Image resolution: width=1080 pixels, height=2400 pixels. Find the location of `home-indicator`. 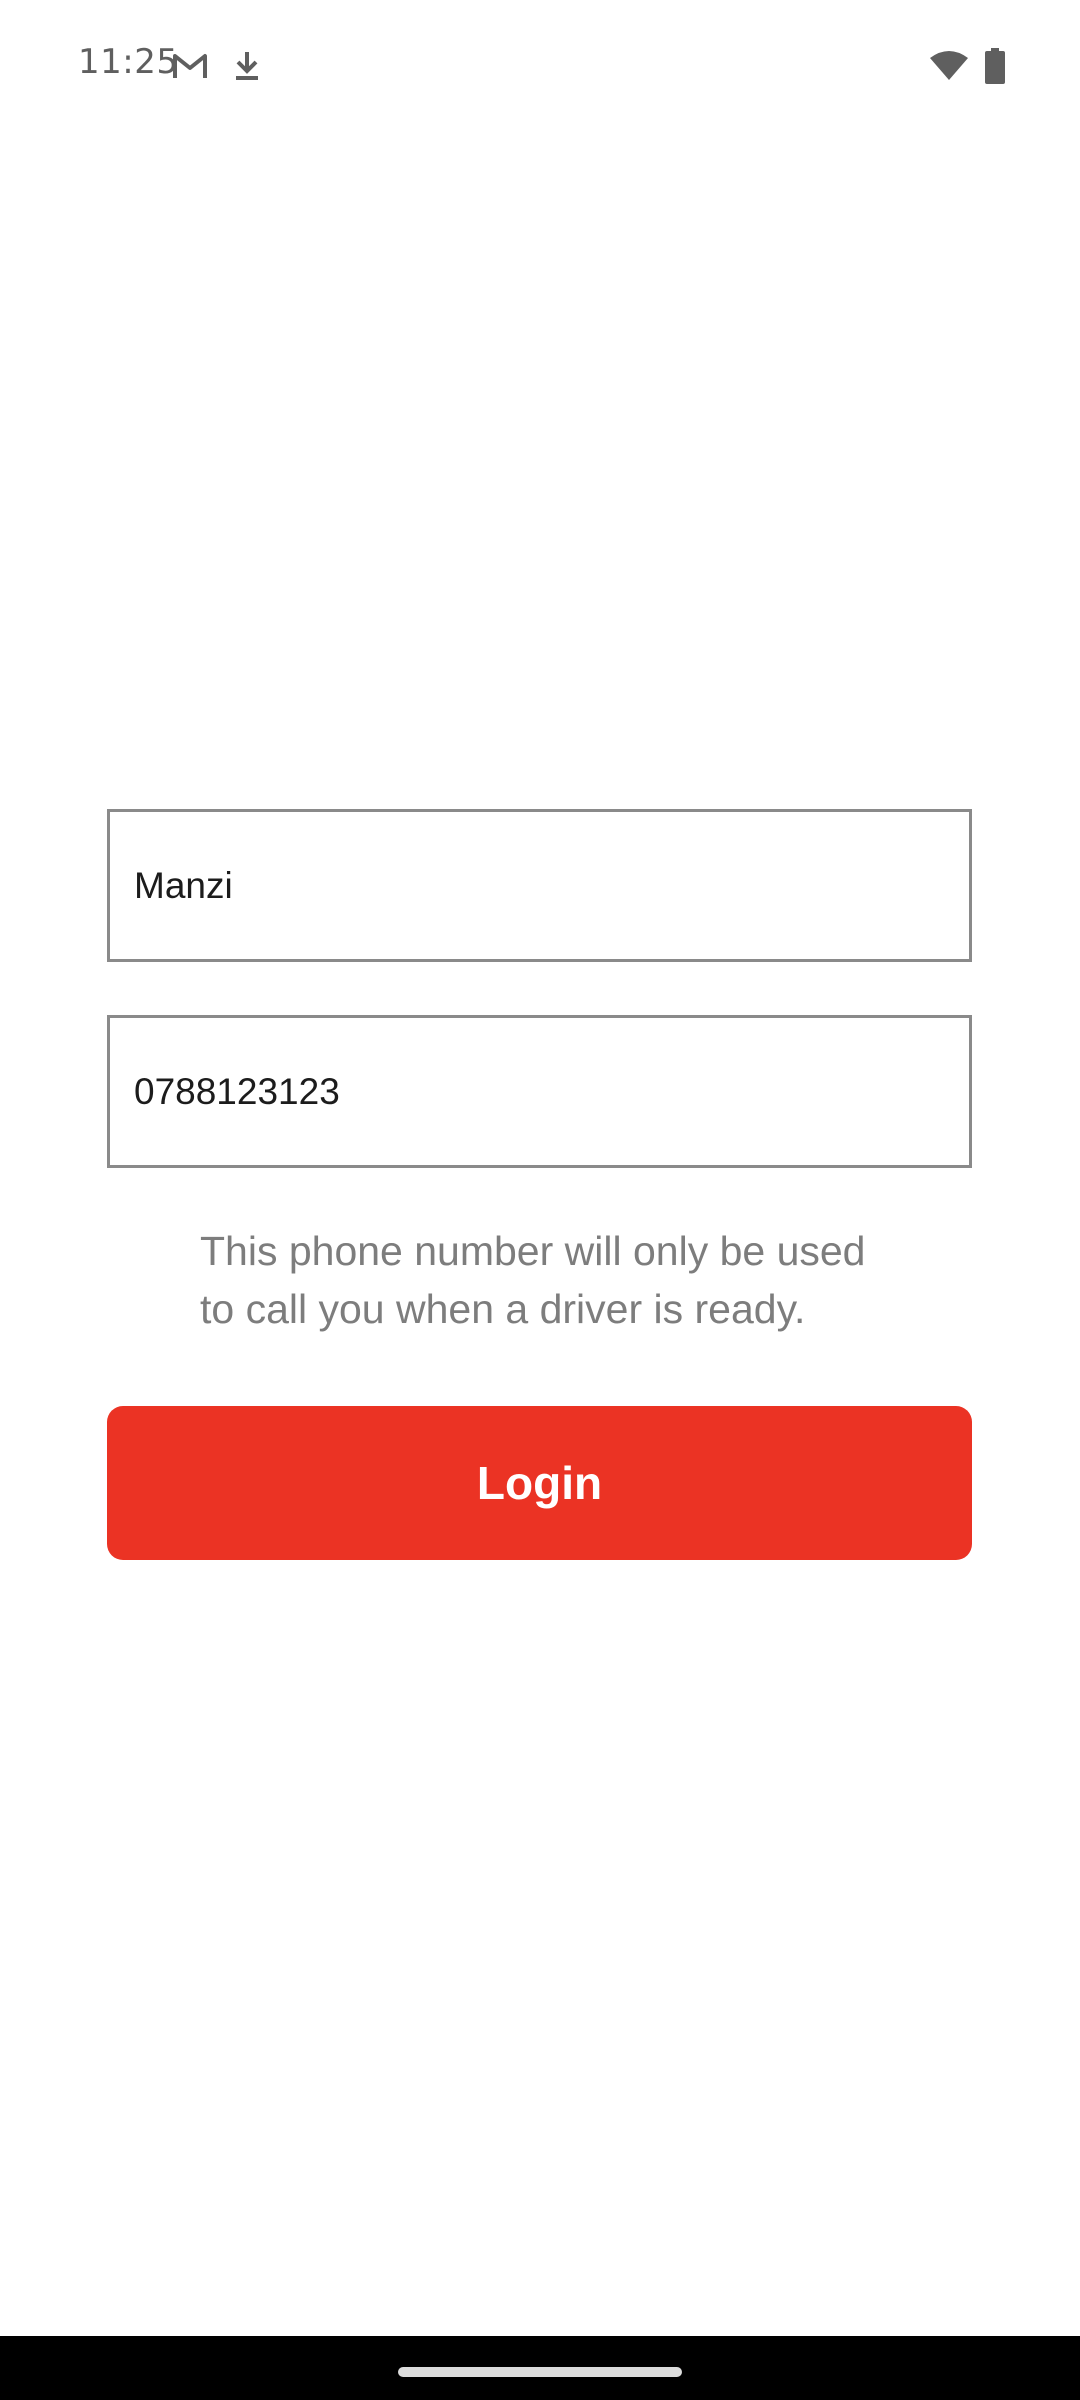

home-indicator is located at coordinates (540, 2372).